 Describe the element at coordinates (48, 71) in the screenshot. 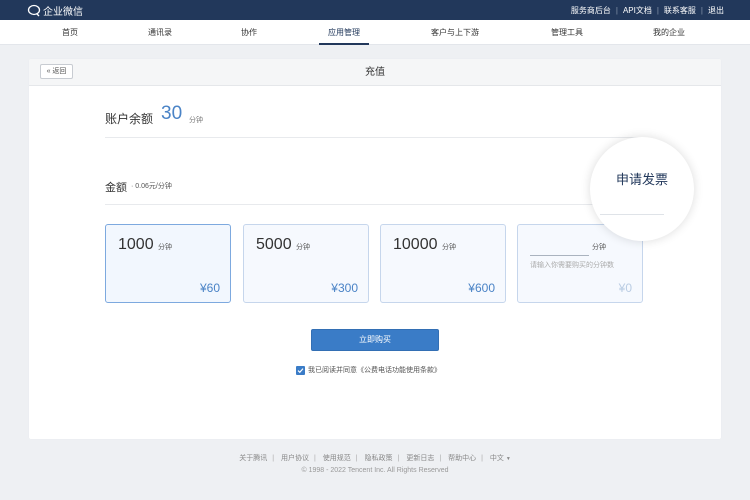

I see `double-chevron-left-icon: «` at that location.